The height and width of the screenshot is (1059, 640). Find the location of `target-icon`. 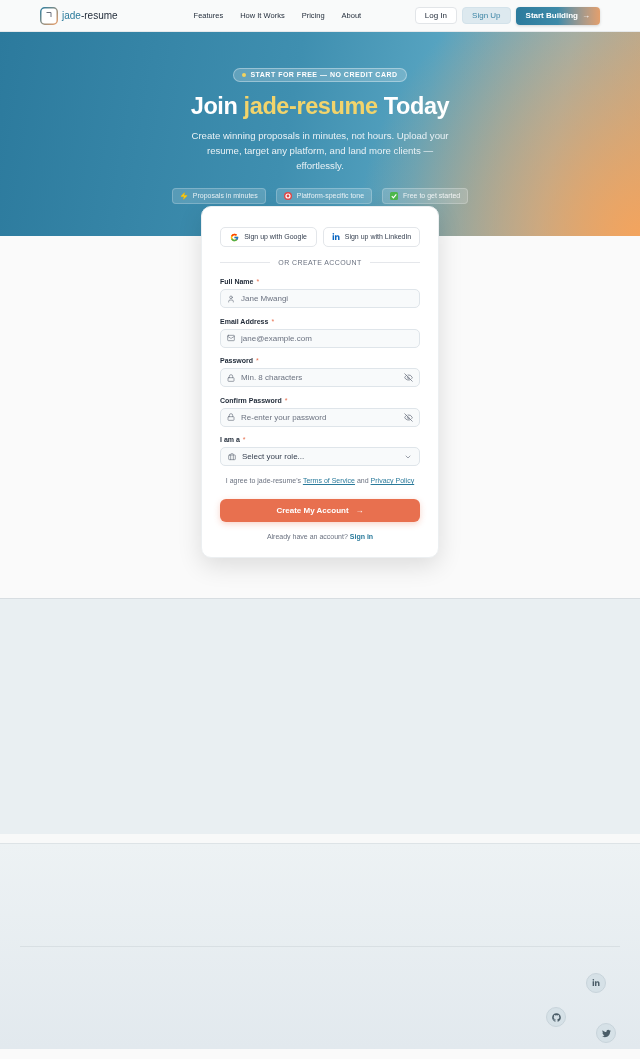

target-icon is located at coordinates (287, 196).